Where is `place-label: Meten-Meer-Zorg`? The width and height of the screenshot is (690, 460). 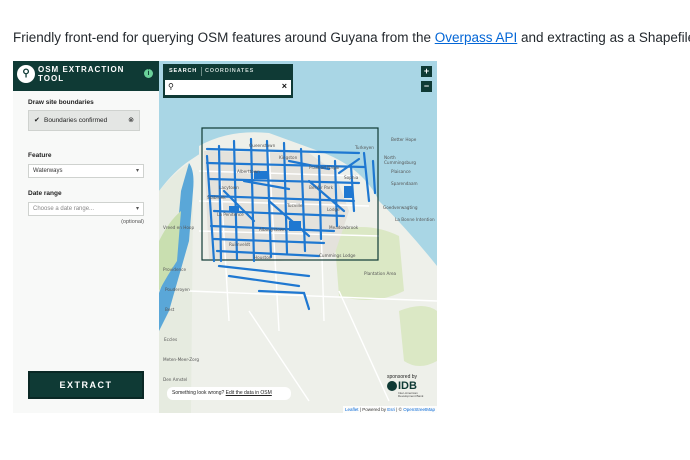 place-label: Meten-Meer-Zorg is located at coordinates (181, 359).